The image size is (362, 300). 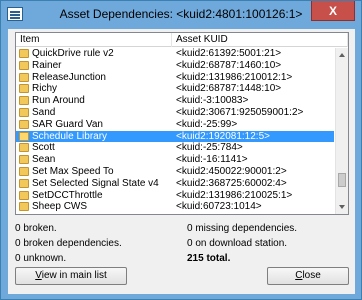 I want to click on list-item: QuickDrive rule v2 <kuid2:61392:5001:21>, so click(x=175, y=53).